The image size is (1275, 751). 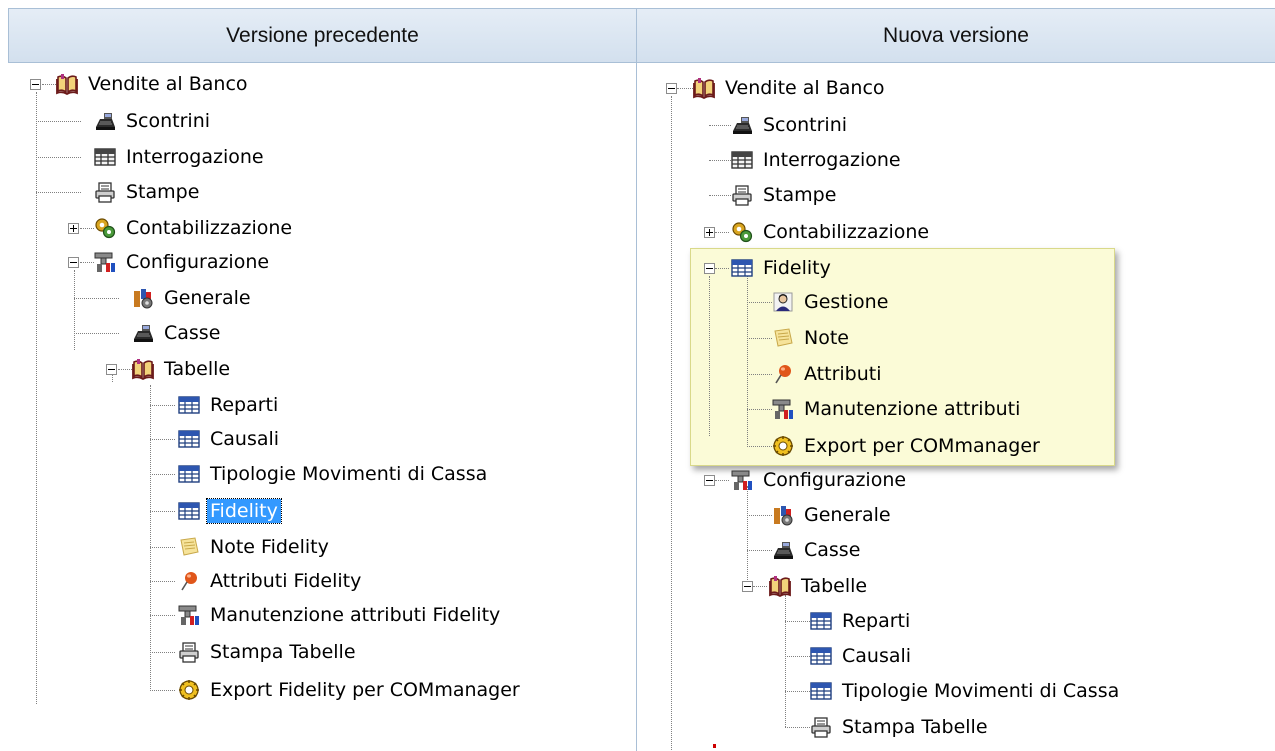 I want to click on tree-node-label: Stampe, so click(x=800, y=195).